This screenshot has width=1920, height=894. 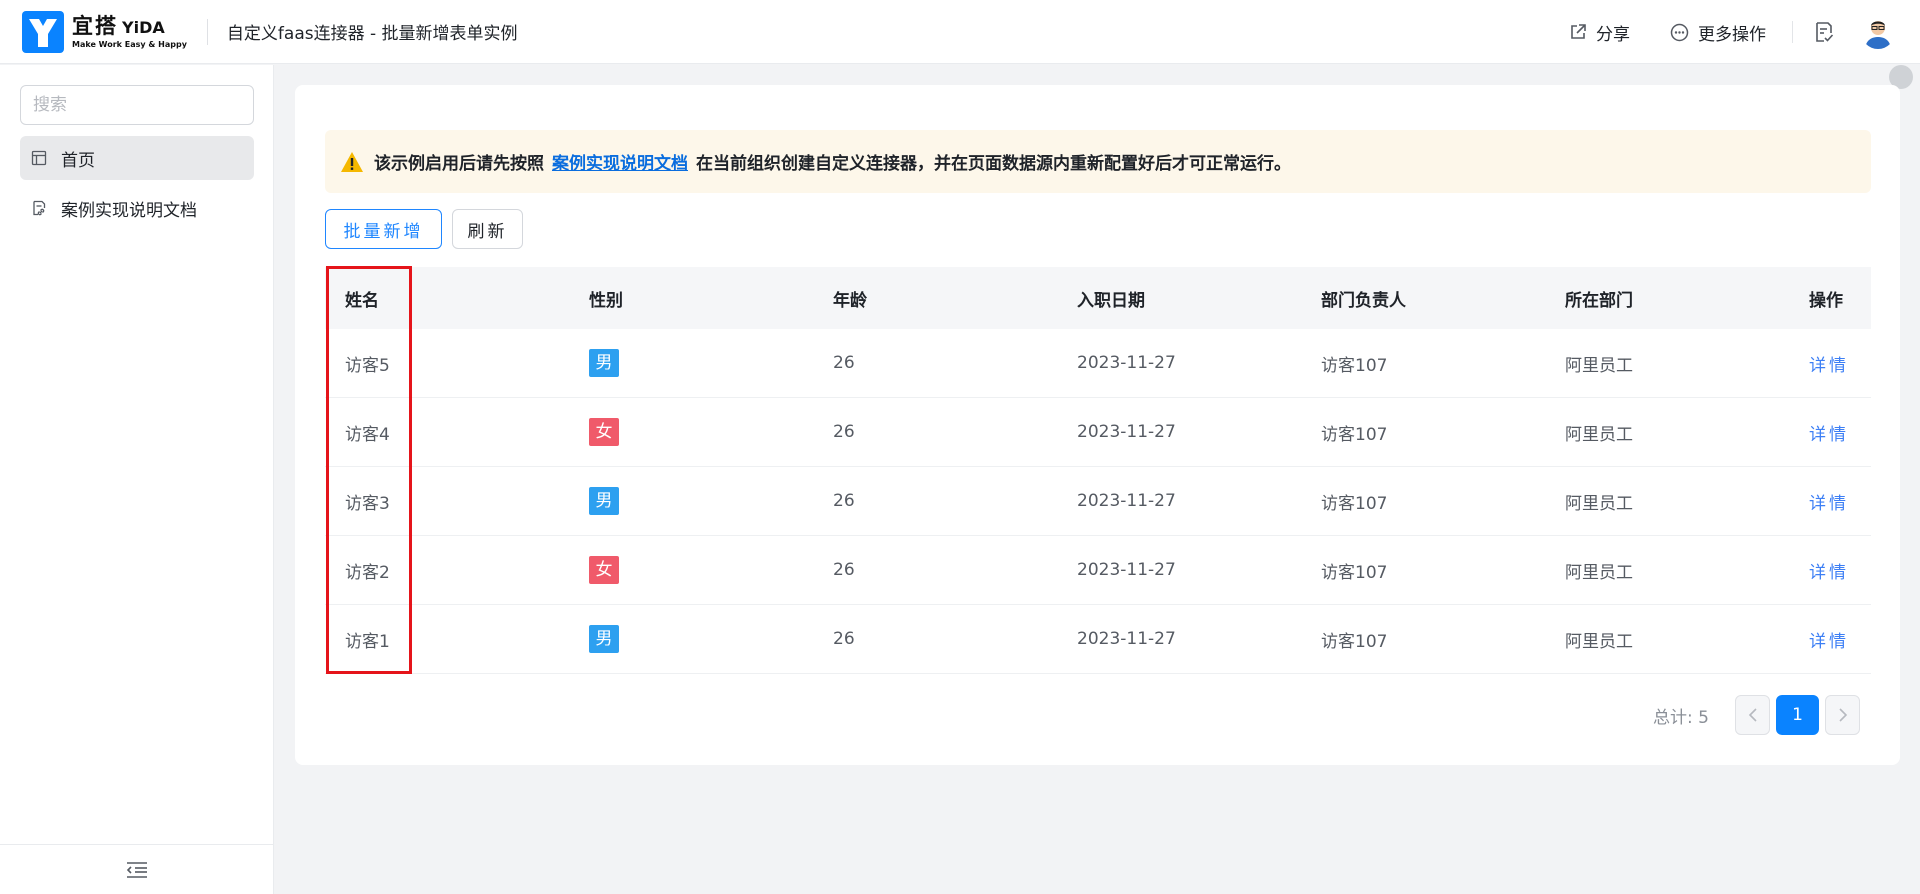 What do you see at coordinates (142, 105) in the screenshot?
I see `search-input` at bounding box center [142, 105].